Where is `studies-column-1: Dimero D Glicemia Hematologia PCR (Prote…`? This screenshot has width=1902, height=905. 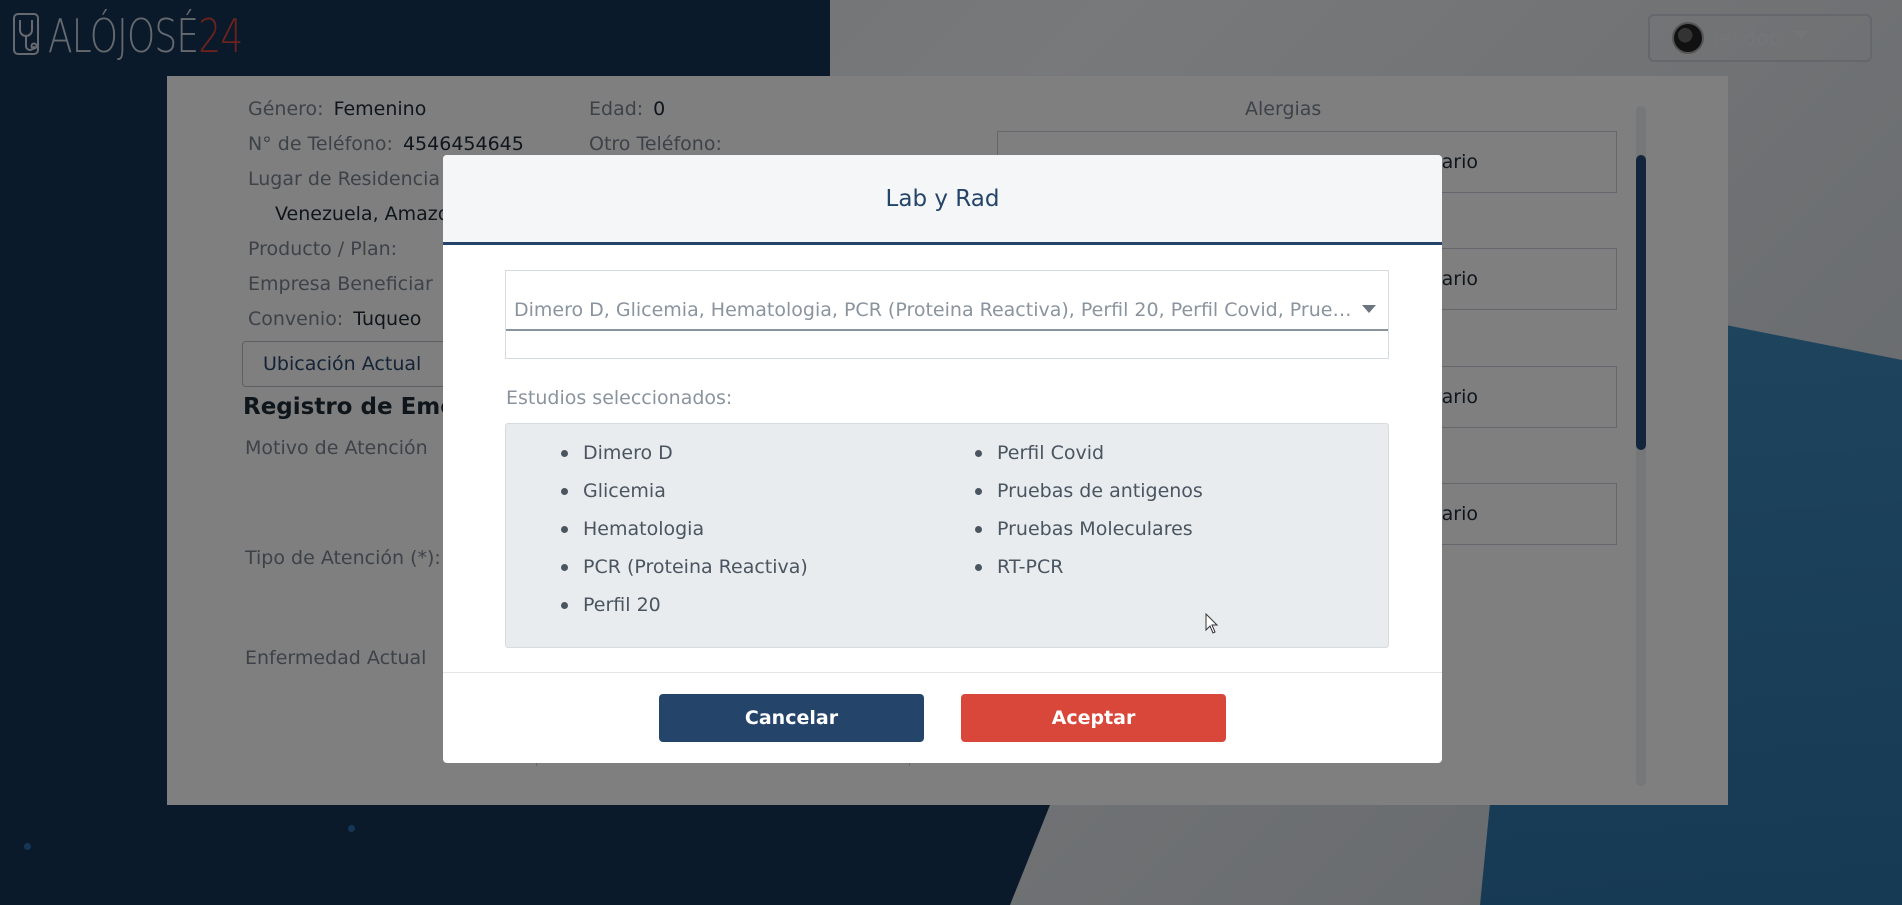 studies-column-1: Dimero D Glicemia Hematologia PCR (Prote… is located at coordinates (684, 529).